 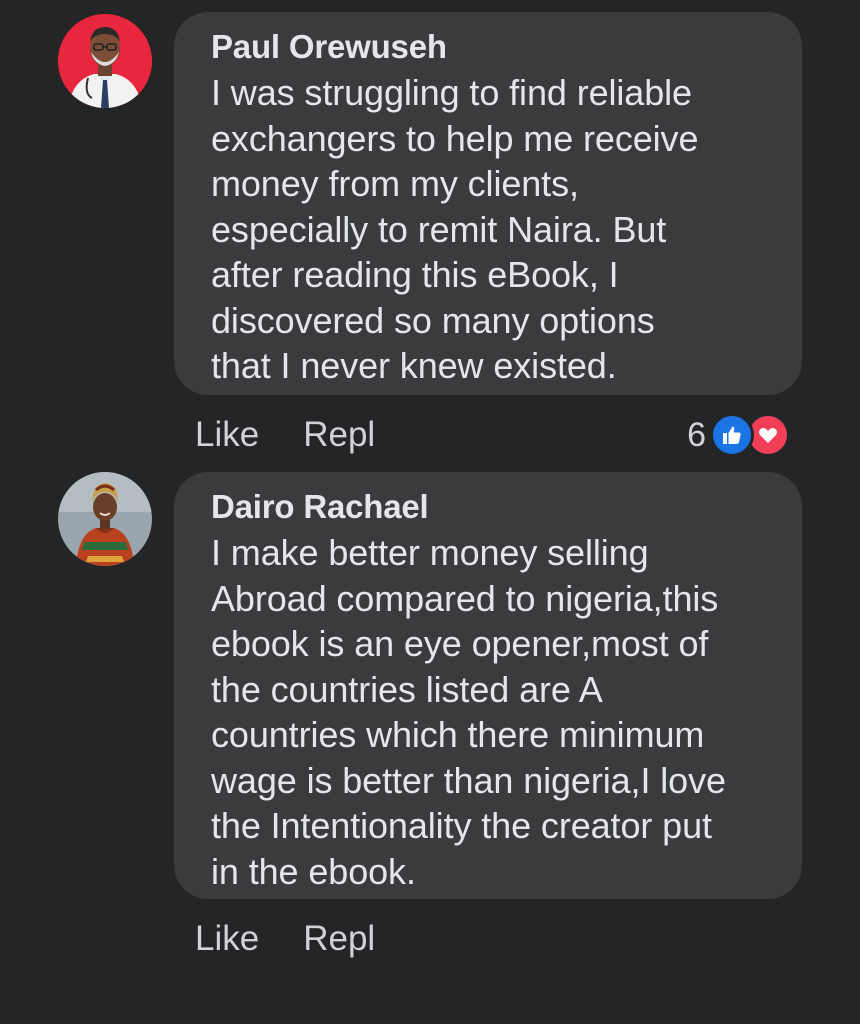 I want to click on comment-author: Paul Orewuseh, so click(x=491, y=47).